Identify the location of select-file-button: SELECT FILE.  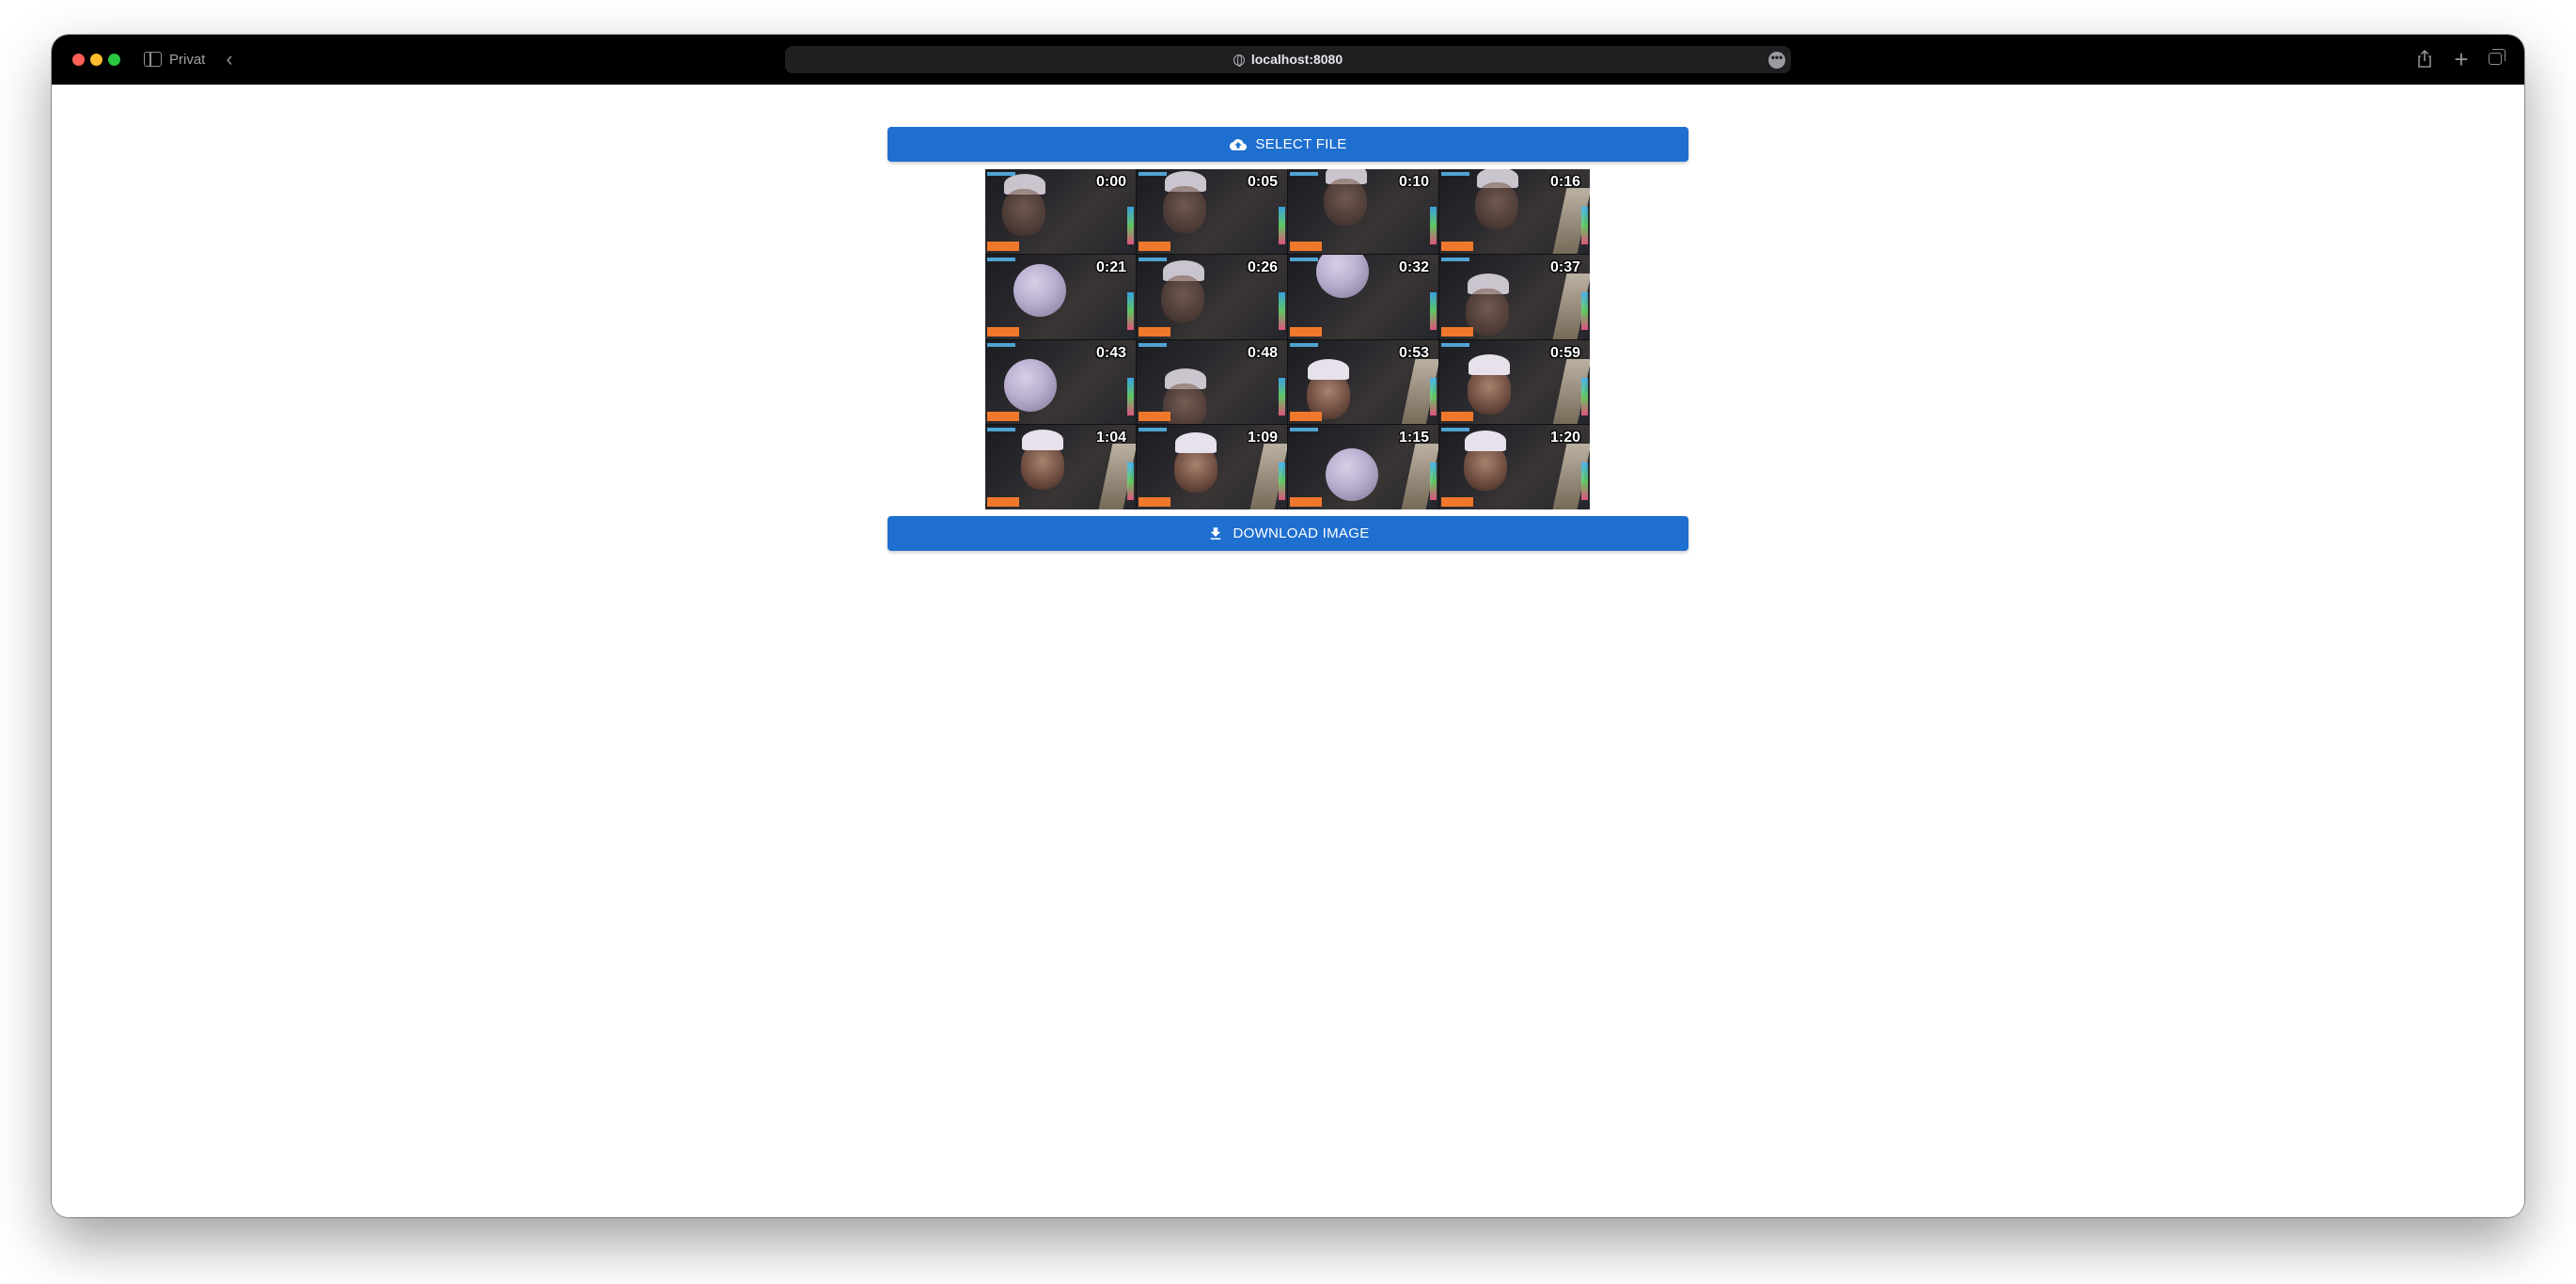
(1288, 144).